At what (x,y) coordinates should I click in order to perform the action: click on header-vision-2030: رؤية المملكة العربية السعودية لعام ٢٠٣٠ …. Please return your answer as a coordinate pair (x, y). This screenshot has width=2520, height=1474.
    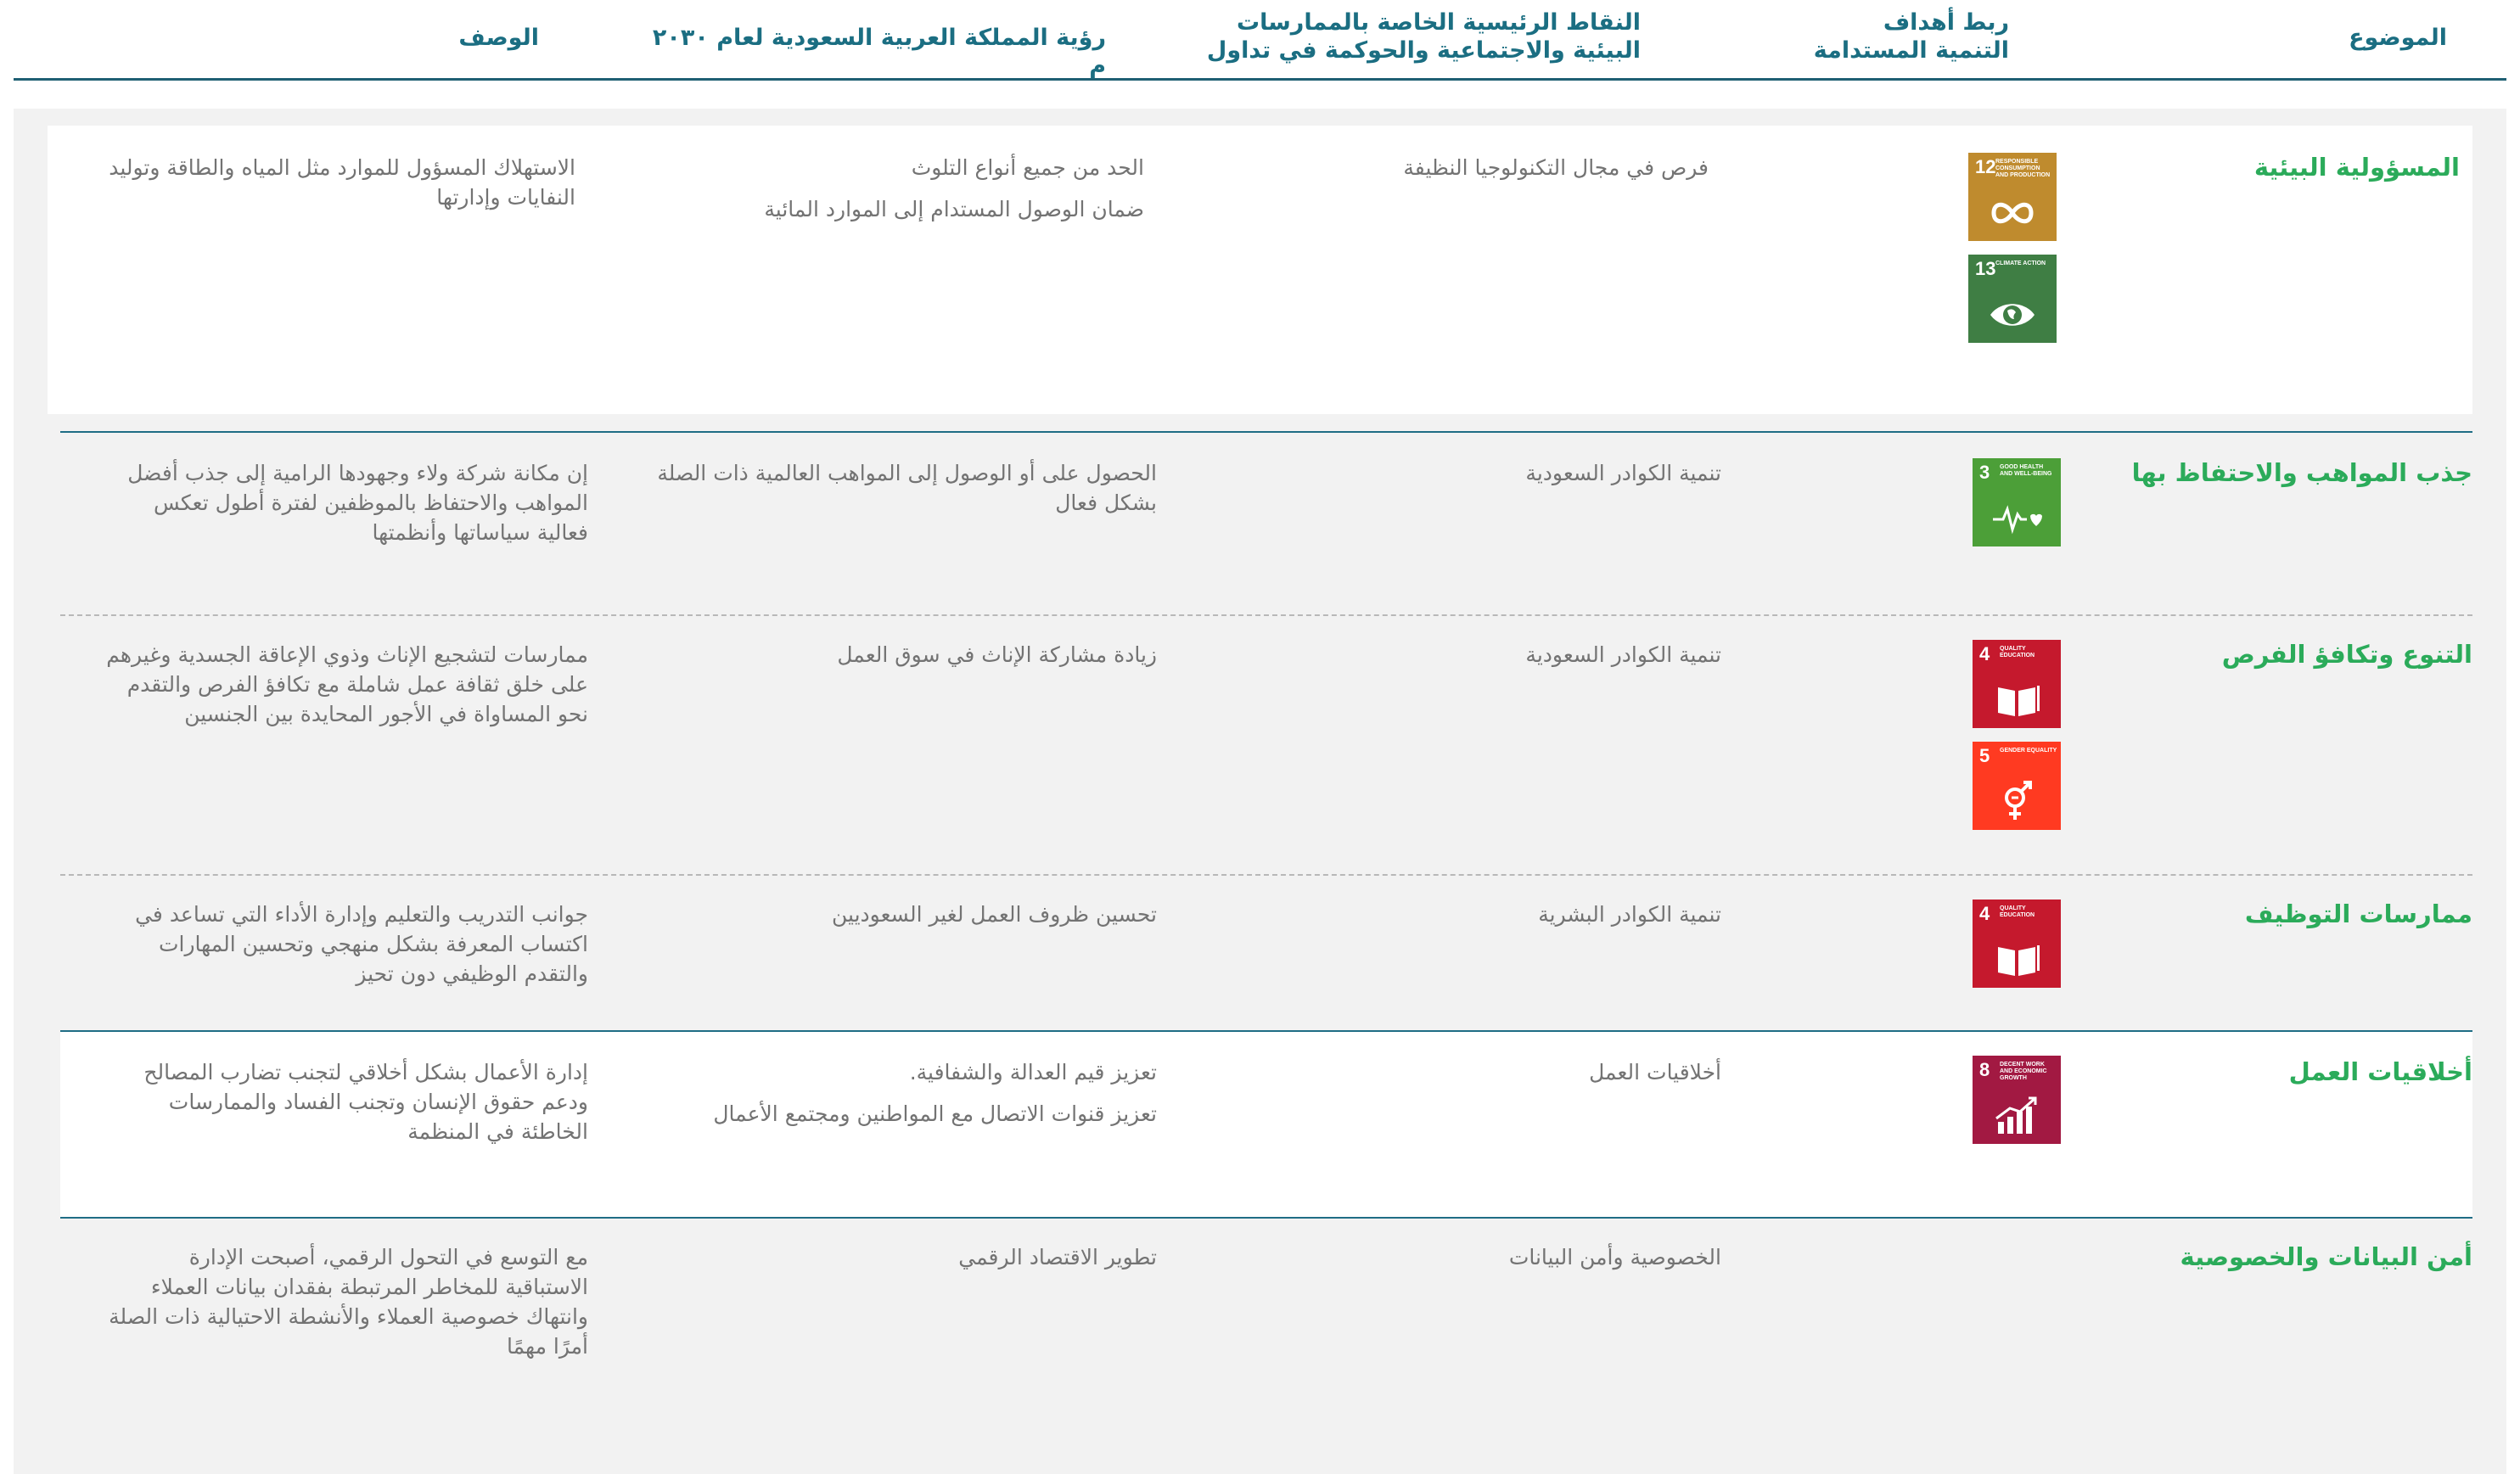
    Looking at the image, I should click on (879, 52).